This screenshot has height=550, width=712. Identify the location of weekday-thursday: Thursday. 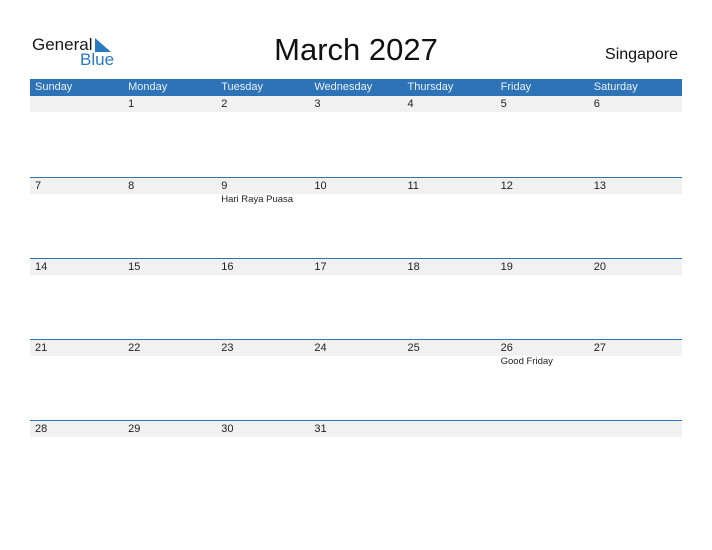
(430, 87).